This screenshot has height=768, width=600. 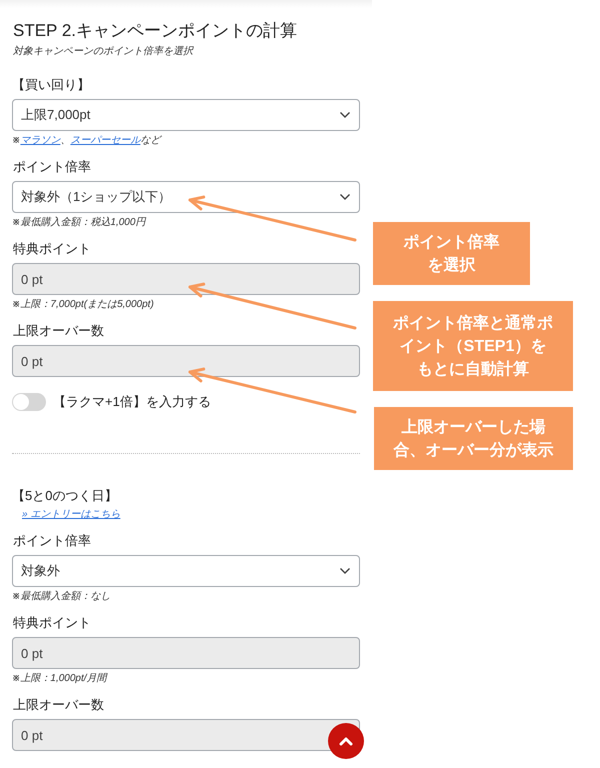 I want to click on select-field: 対象外（1ショップ以下）, so click(x=186, y=197).